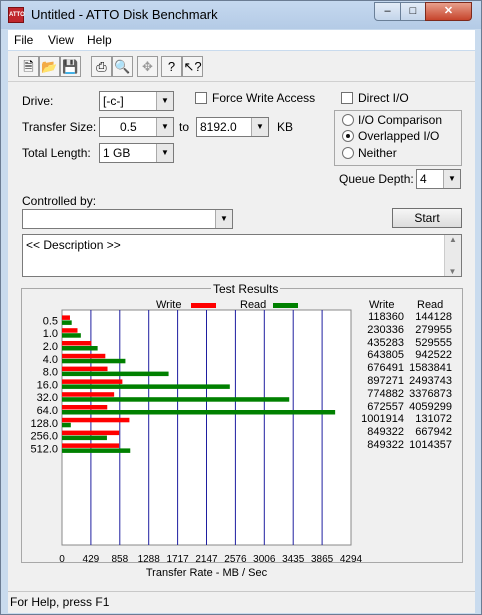  What do you see at coordinates (44, 437) in the screenshot?
I see `y-tick-label: 256.0` at bounding box center [44, 437].